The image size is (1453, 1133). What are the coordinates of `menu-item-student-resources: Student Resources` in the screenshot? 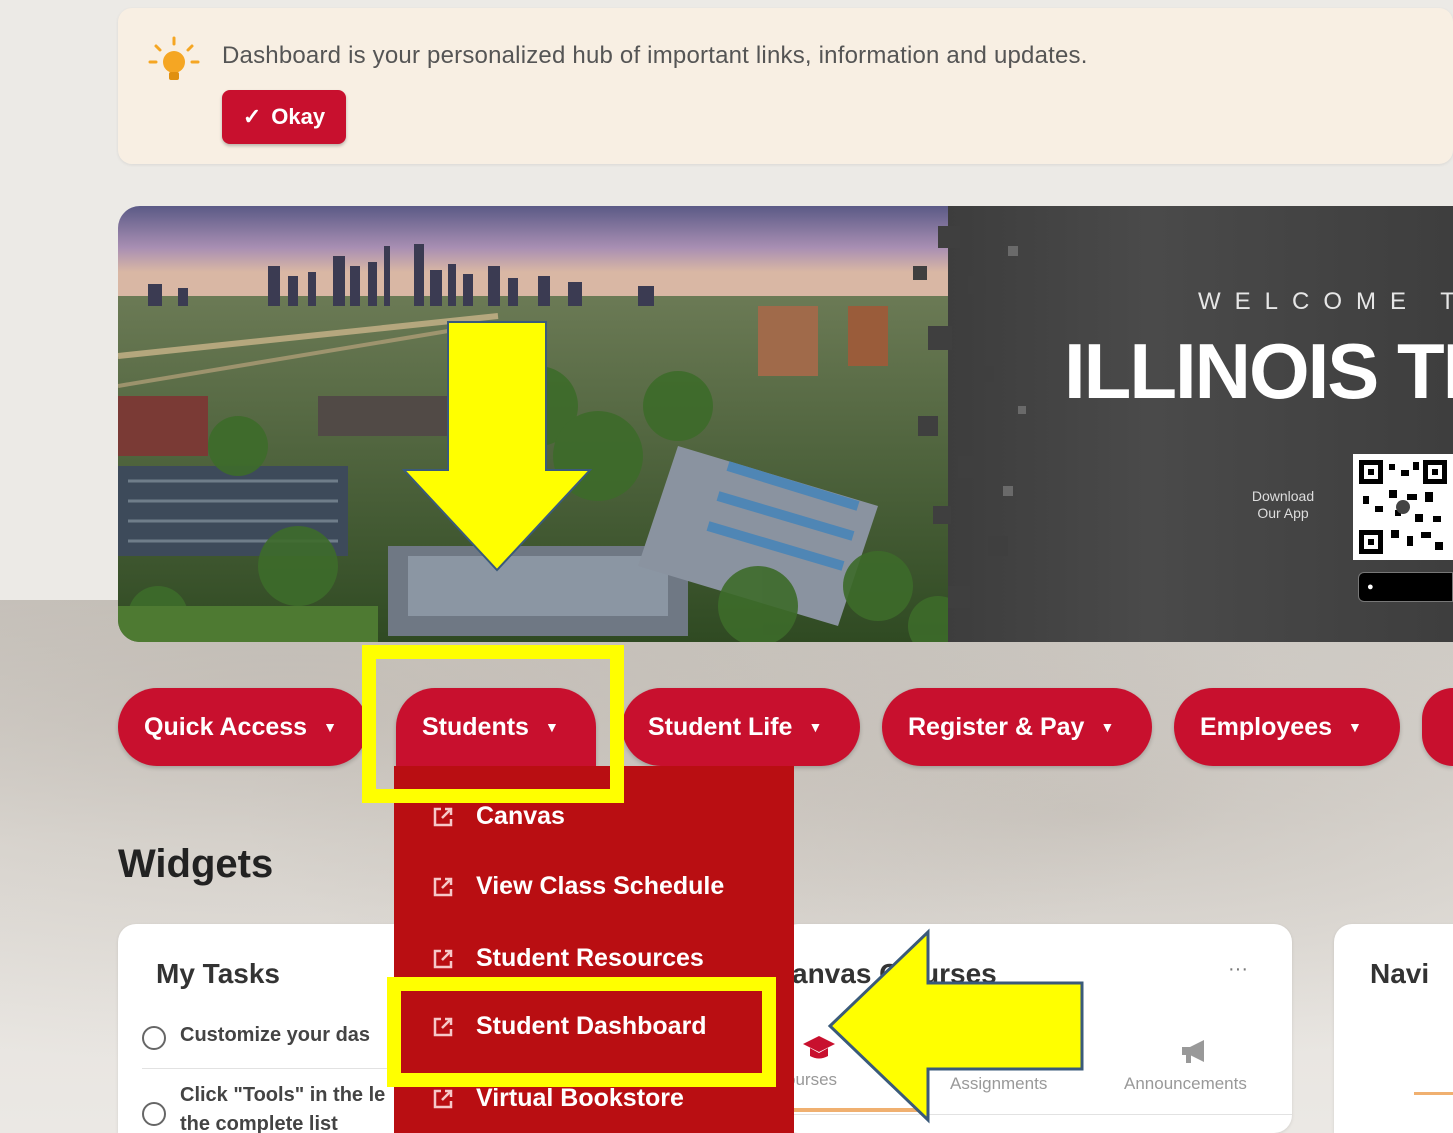 It's located at (567, 958).